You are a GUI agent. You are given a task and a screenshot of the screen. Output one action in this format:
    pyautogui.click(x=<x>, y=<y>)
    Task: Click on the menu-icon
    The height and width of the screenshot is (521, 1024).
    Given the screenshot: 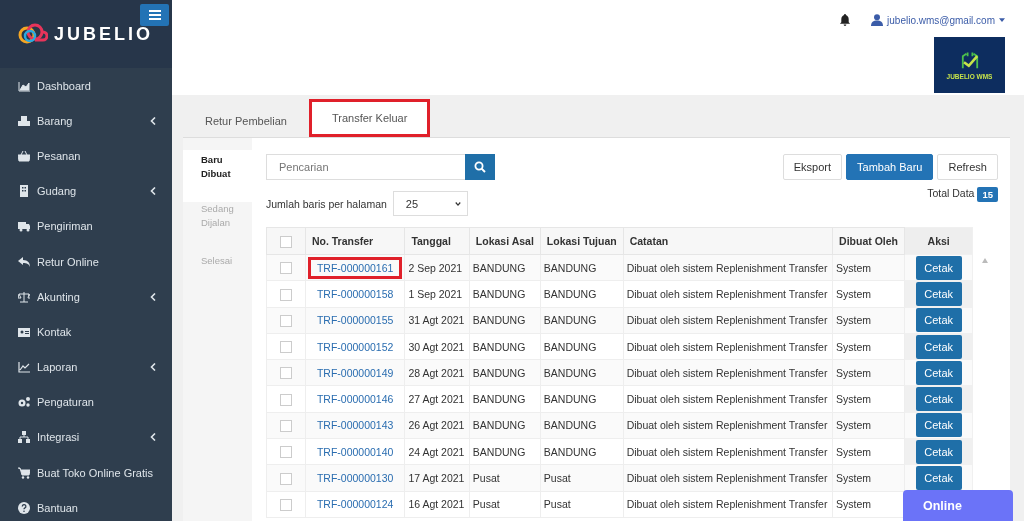 What is the action you would take?
    pyautogui.click(x=154, y=15)
    